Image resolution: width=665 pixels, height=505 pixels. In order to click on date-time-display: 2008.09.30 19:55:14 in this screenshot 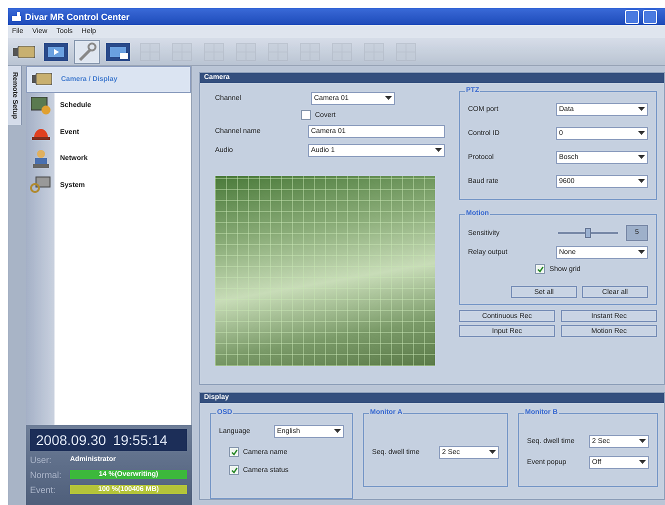, I will do `click(108, 440)`.